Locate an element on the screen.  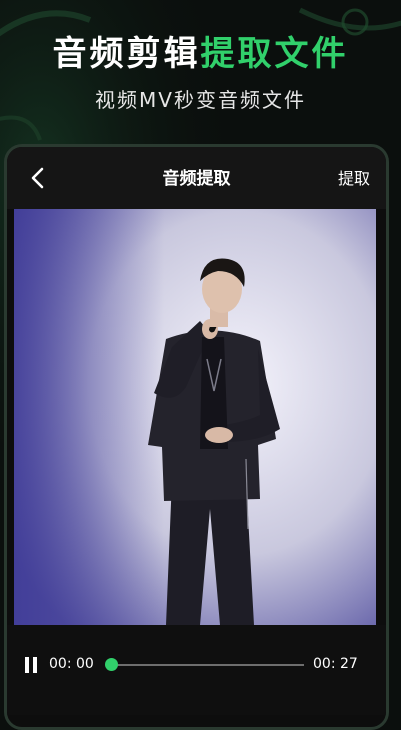
pause-icon is located at coordinates (32, 665).